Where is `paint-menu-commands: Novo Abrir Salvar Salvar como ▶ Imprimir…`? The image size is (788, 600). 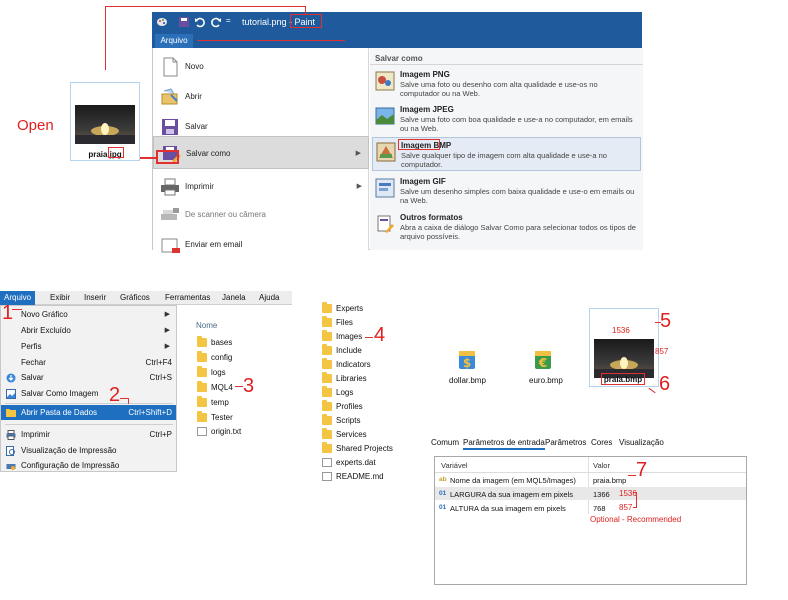
paint-menu-commands: Novo Abrir Salvar Salvar como ▶ Imprimir… is located at coordinates (261, 150).